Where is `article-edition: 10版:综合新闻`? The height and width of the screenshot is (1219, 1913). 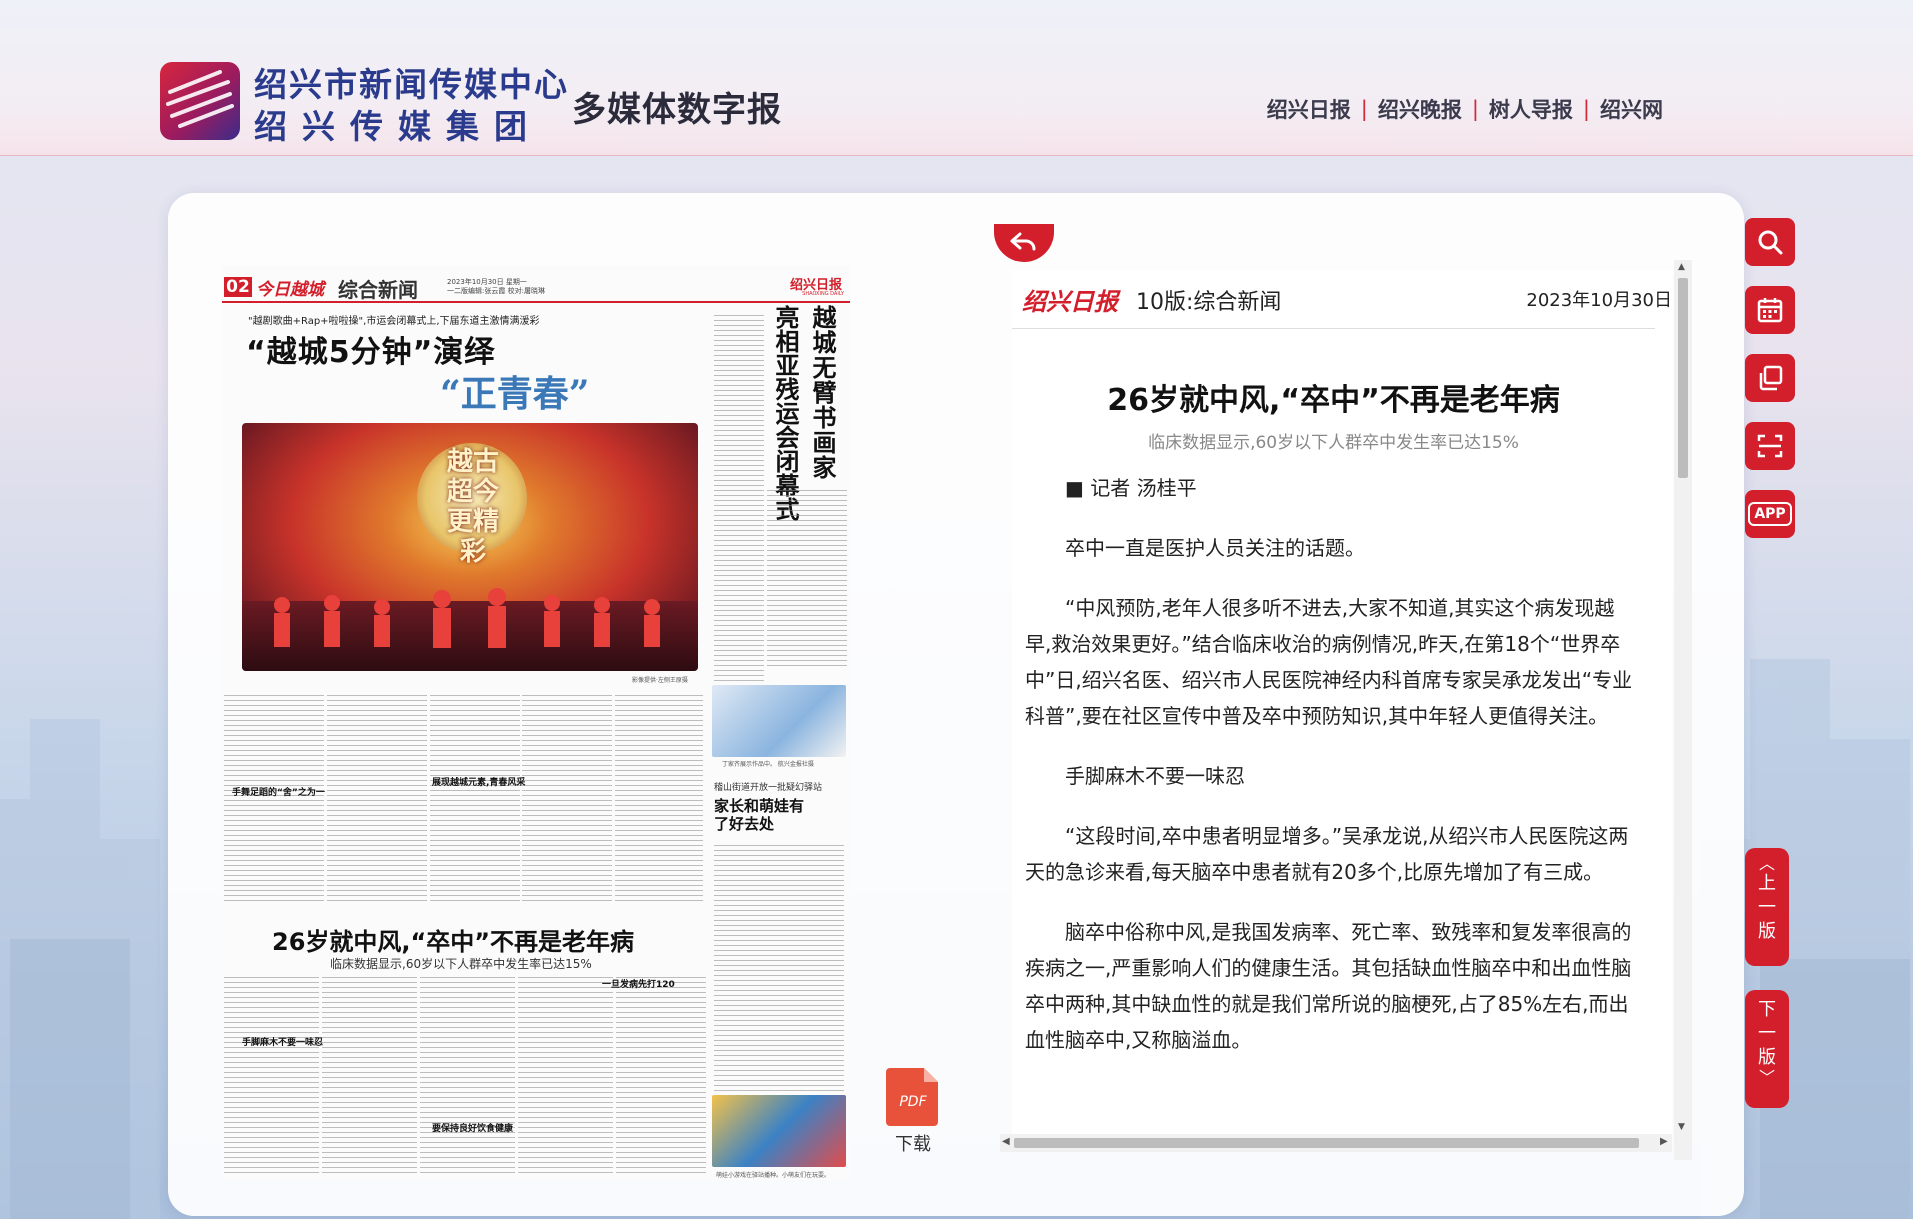
article-edition: 10版:综合新闻 is located at coordinates (1209, 302).